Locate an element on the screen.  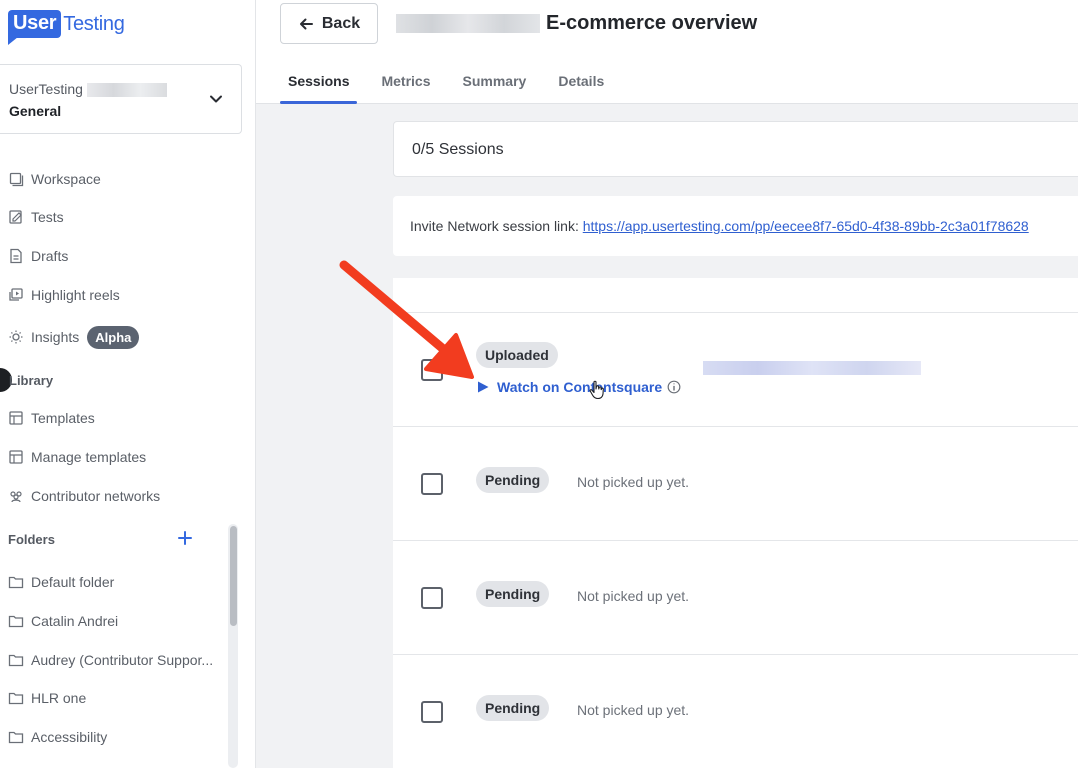
folder-item: Default folder is located at coordinates (61, 582).